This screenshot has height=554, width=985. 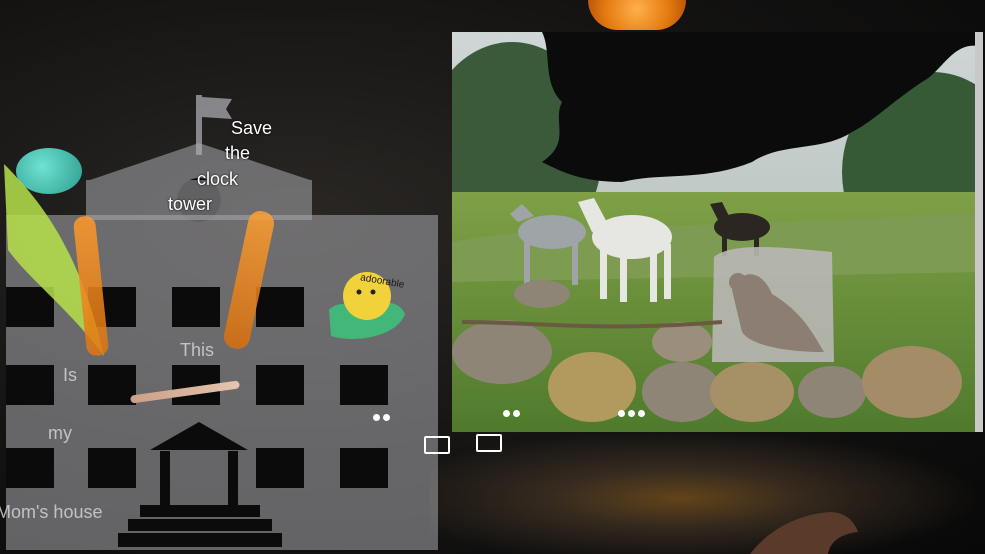 I want to click on horse-head-sticker, so click(x=800, y=531).